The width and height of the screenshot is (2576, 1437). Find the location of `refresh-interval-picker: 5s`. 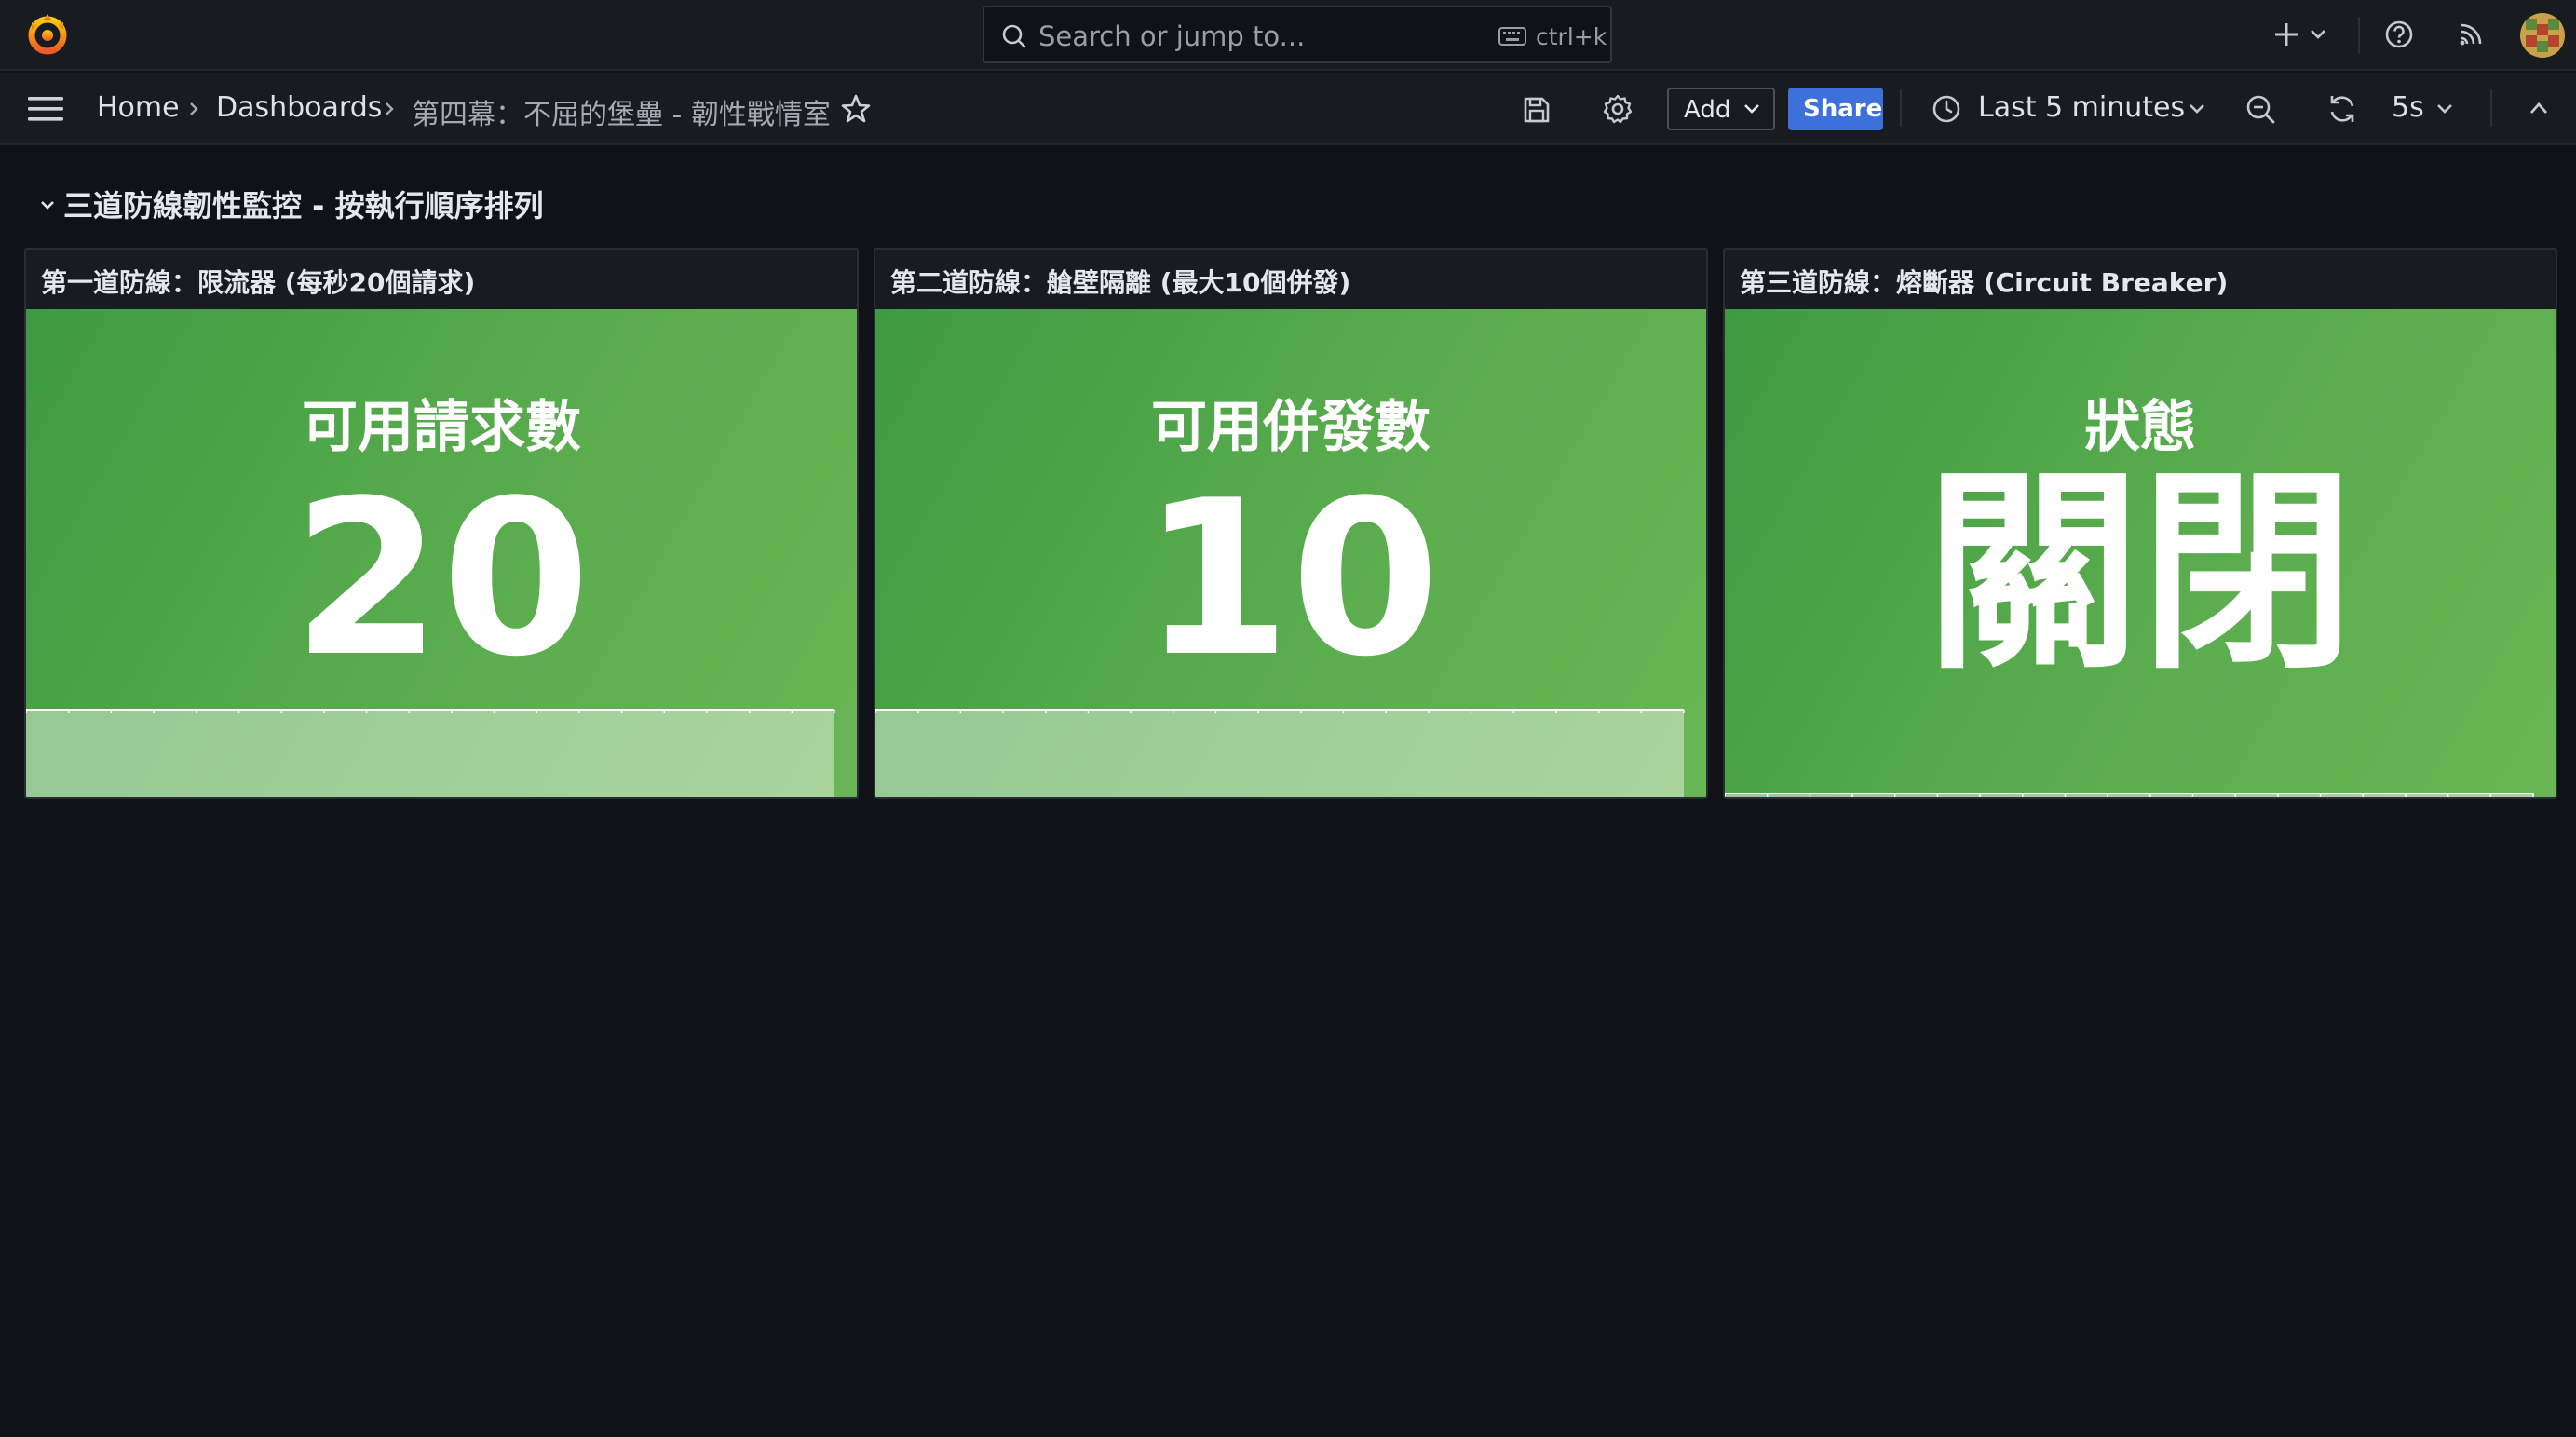

refresh-interval-picker: 5s is located at coordinates (2408, 107).